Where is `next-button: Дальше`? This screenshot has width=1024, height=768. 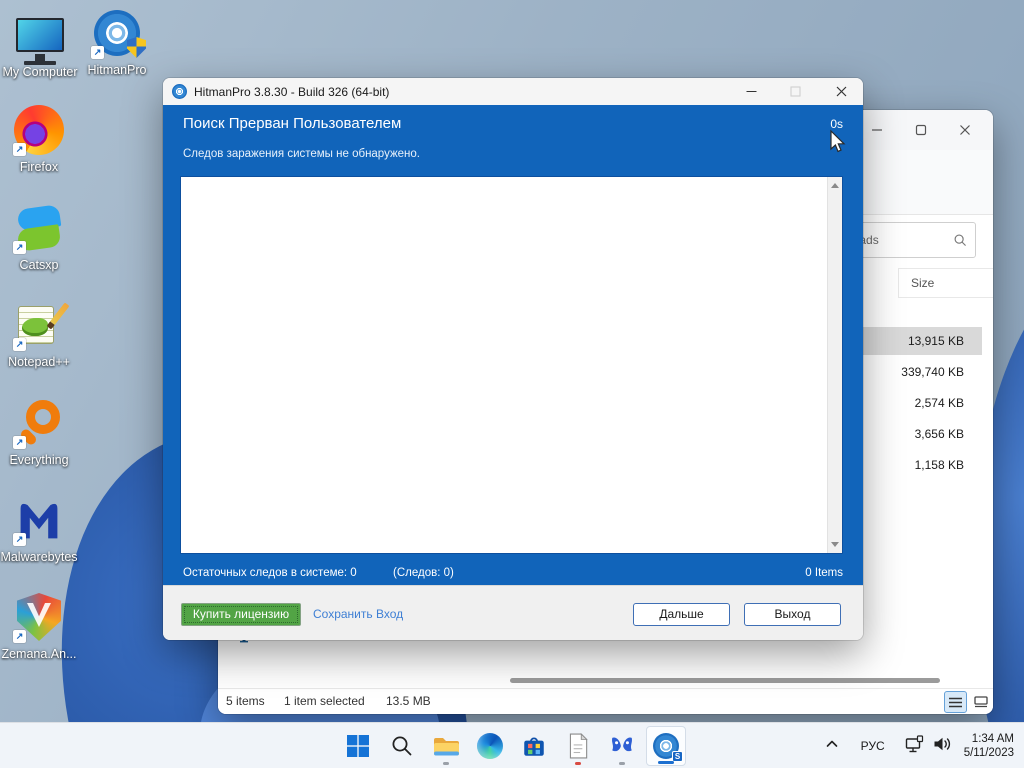
next-button: Дальше is located at coordinates (681, 614).